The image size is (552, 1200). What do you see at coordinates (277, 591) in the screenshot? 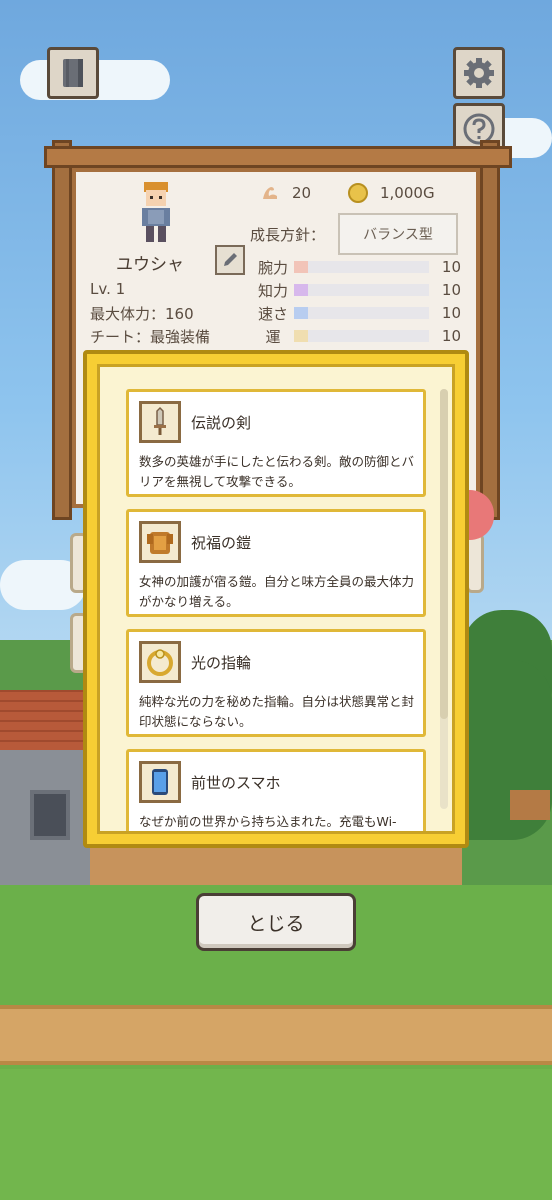
I see `equipment-description: 女神の加護が宿る鎧。自分と味方全員の最大体力がかなり増える。` at bounding box center [277, 591].